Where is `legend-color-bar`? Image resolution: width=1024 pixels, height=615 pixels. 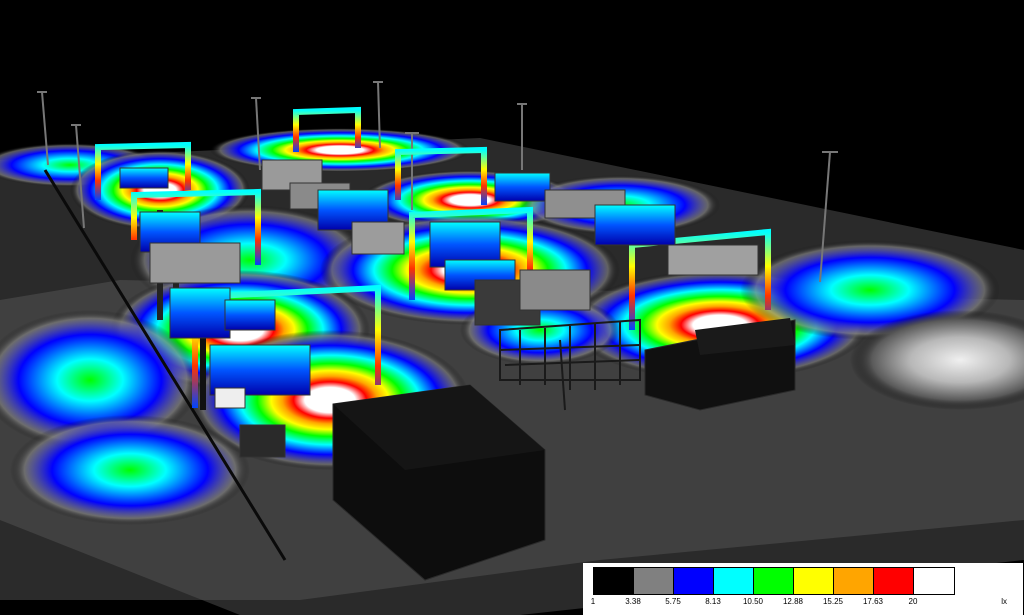 legend-color-bar is located at coordinates (774, 581).